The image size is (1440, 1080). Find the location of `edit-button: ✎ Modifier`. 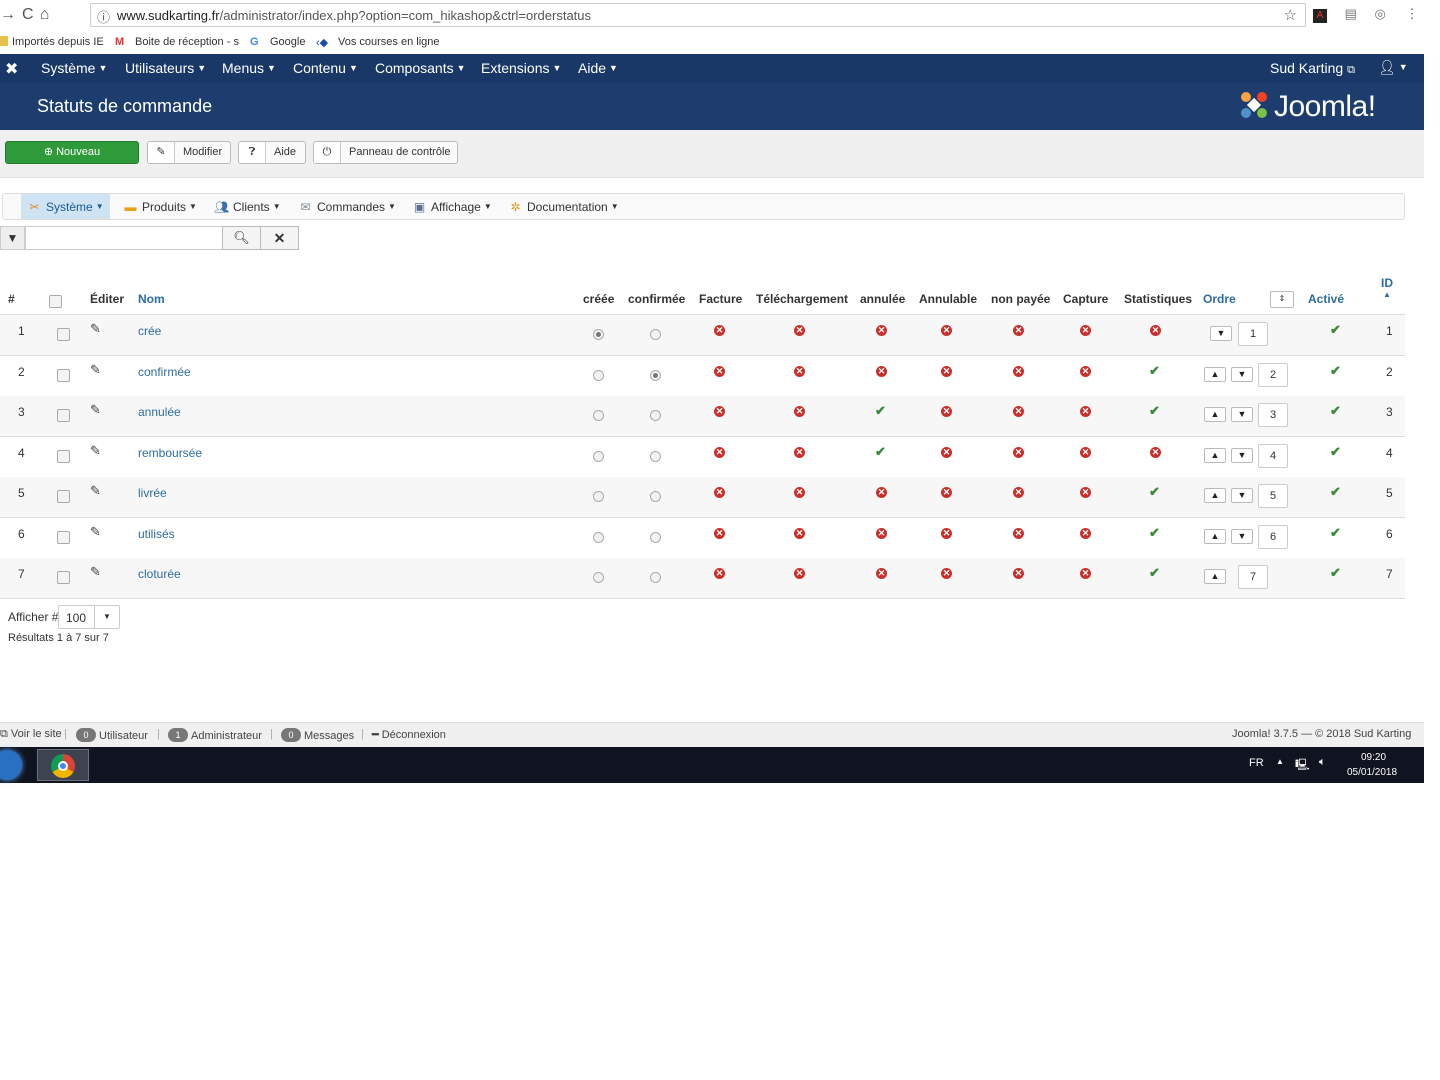

edit-button: ✎ Modifier is located at coordinates (189, 152).